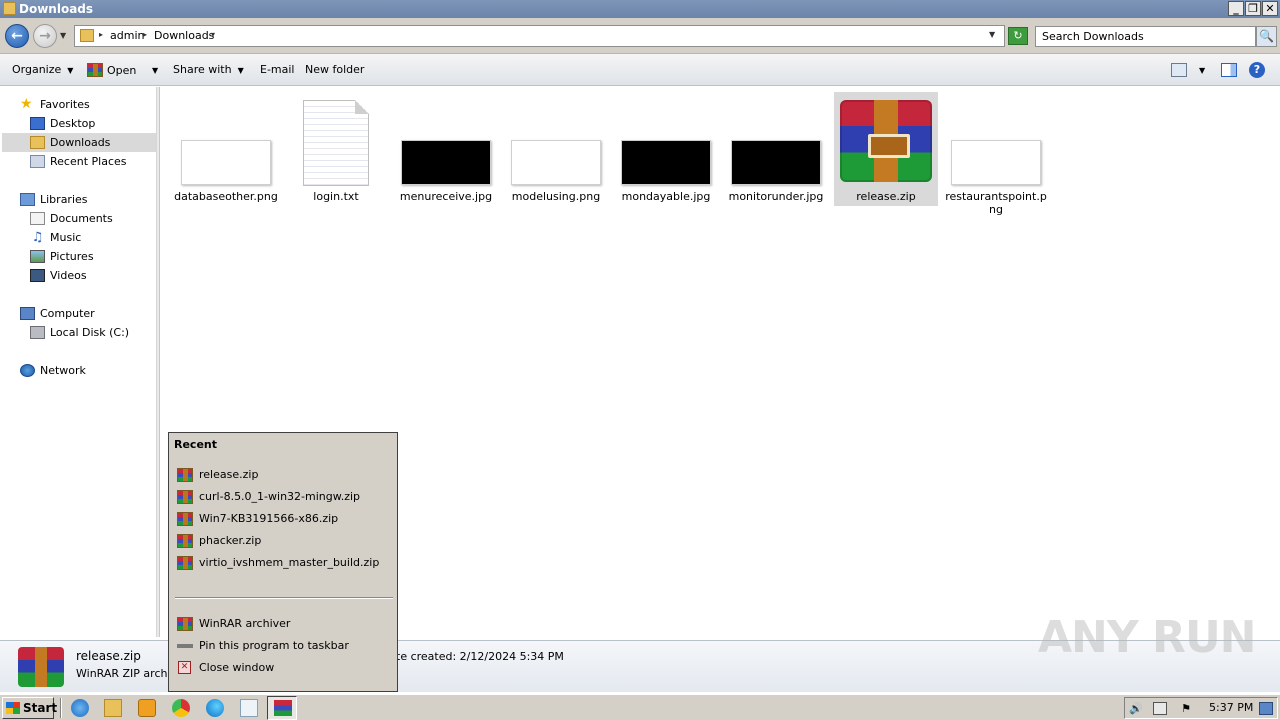 This screenshot has height=720, width=1280. Describe the element at coordinates (1136, 708) in the screenshot. I see `speaker-icon: 🔊` at that location.